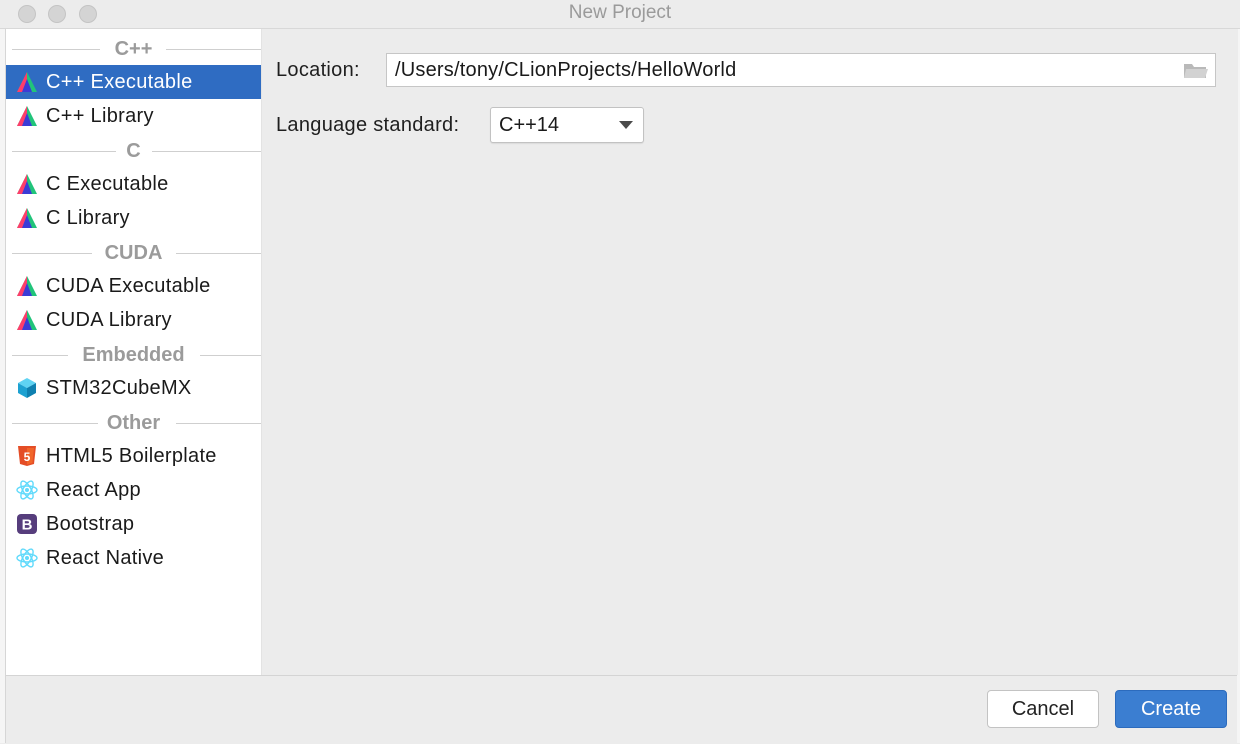  I want to click on svg-text: B, so click(27, 525).